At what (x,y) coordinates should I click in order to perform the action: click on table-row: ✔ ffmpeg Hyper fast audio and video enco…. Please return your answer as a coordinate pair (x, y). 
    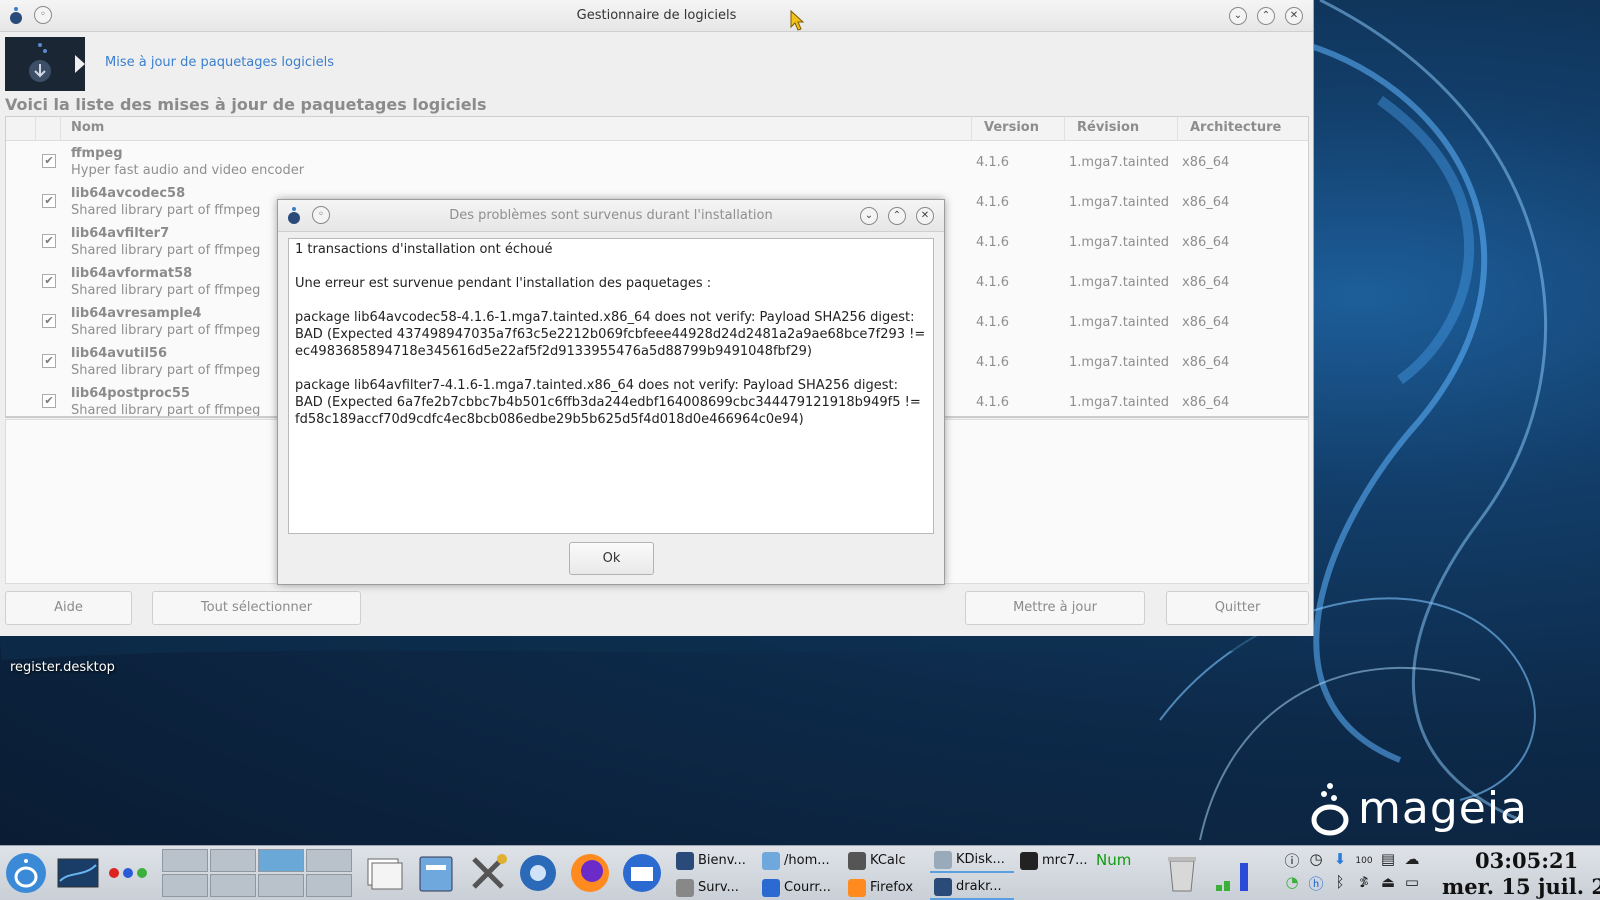
    Looking at the image, I should click on (657, 161).